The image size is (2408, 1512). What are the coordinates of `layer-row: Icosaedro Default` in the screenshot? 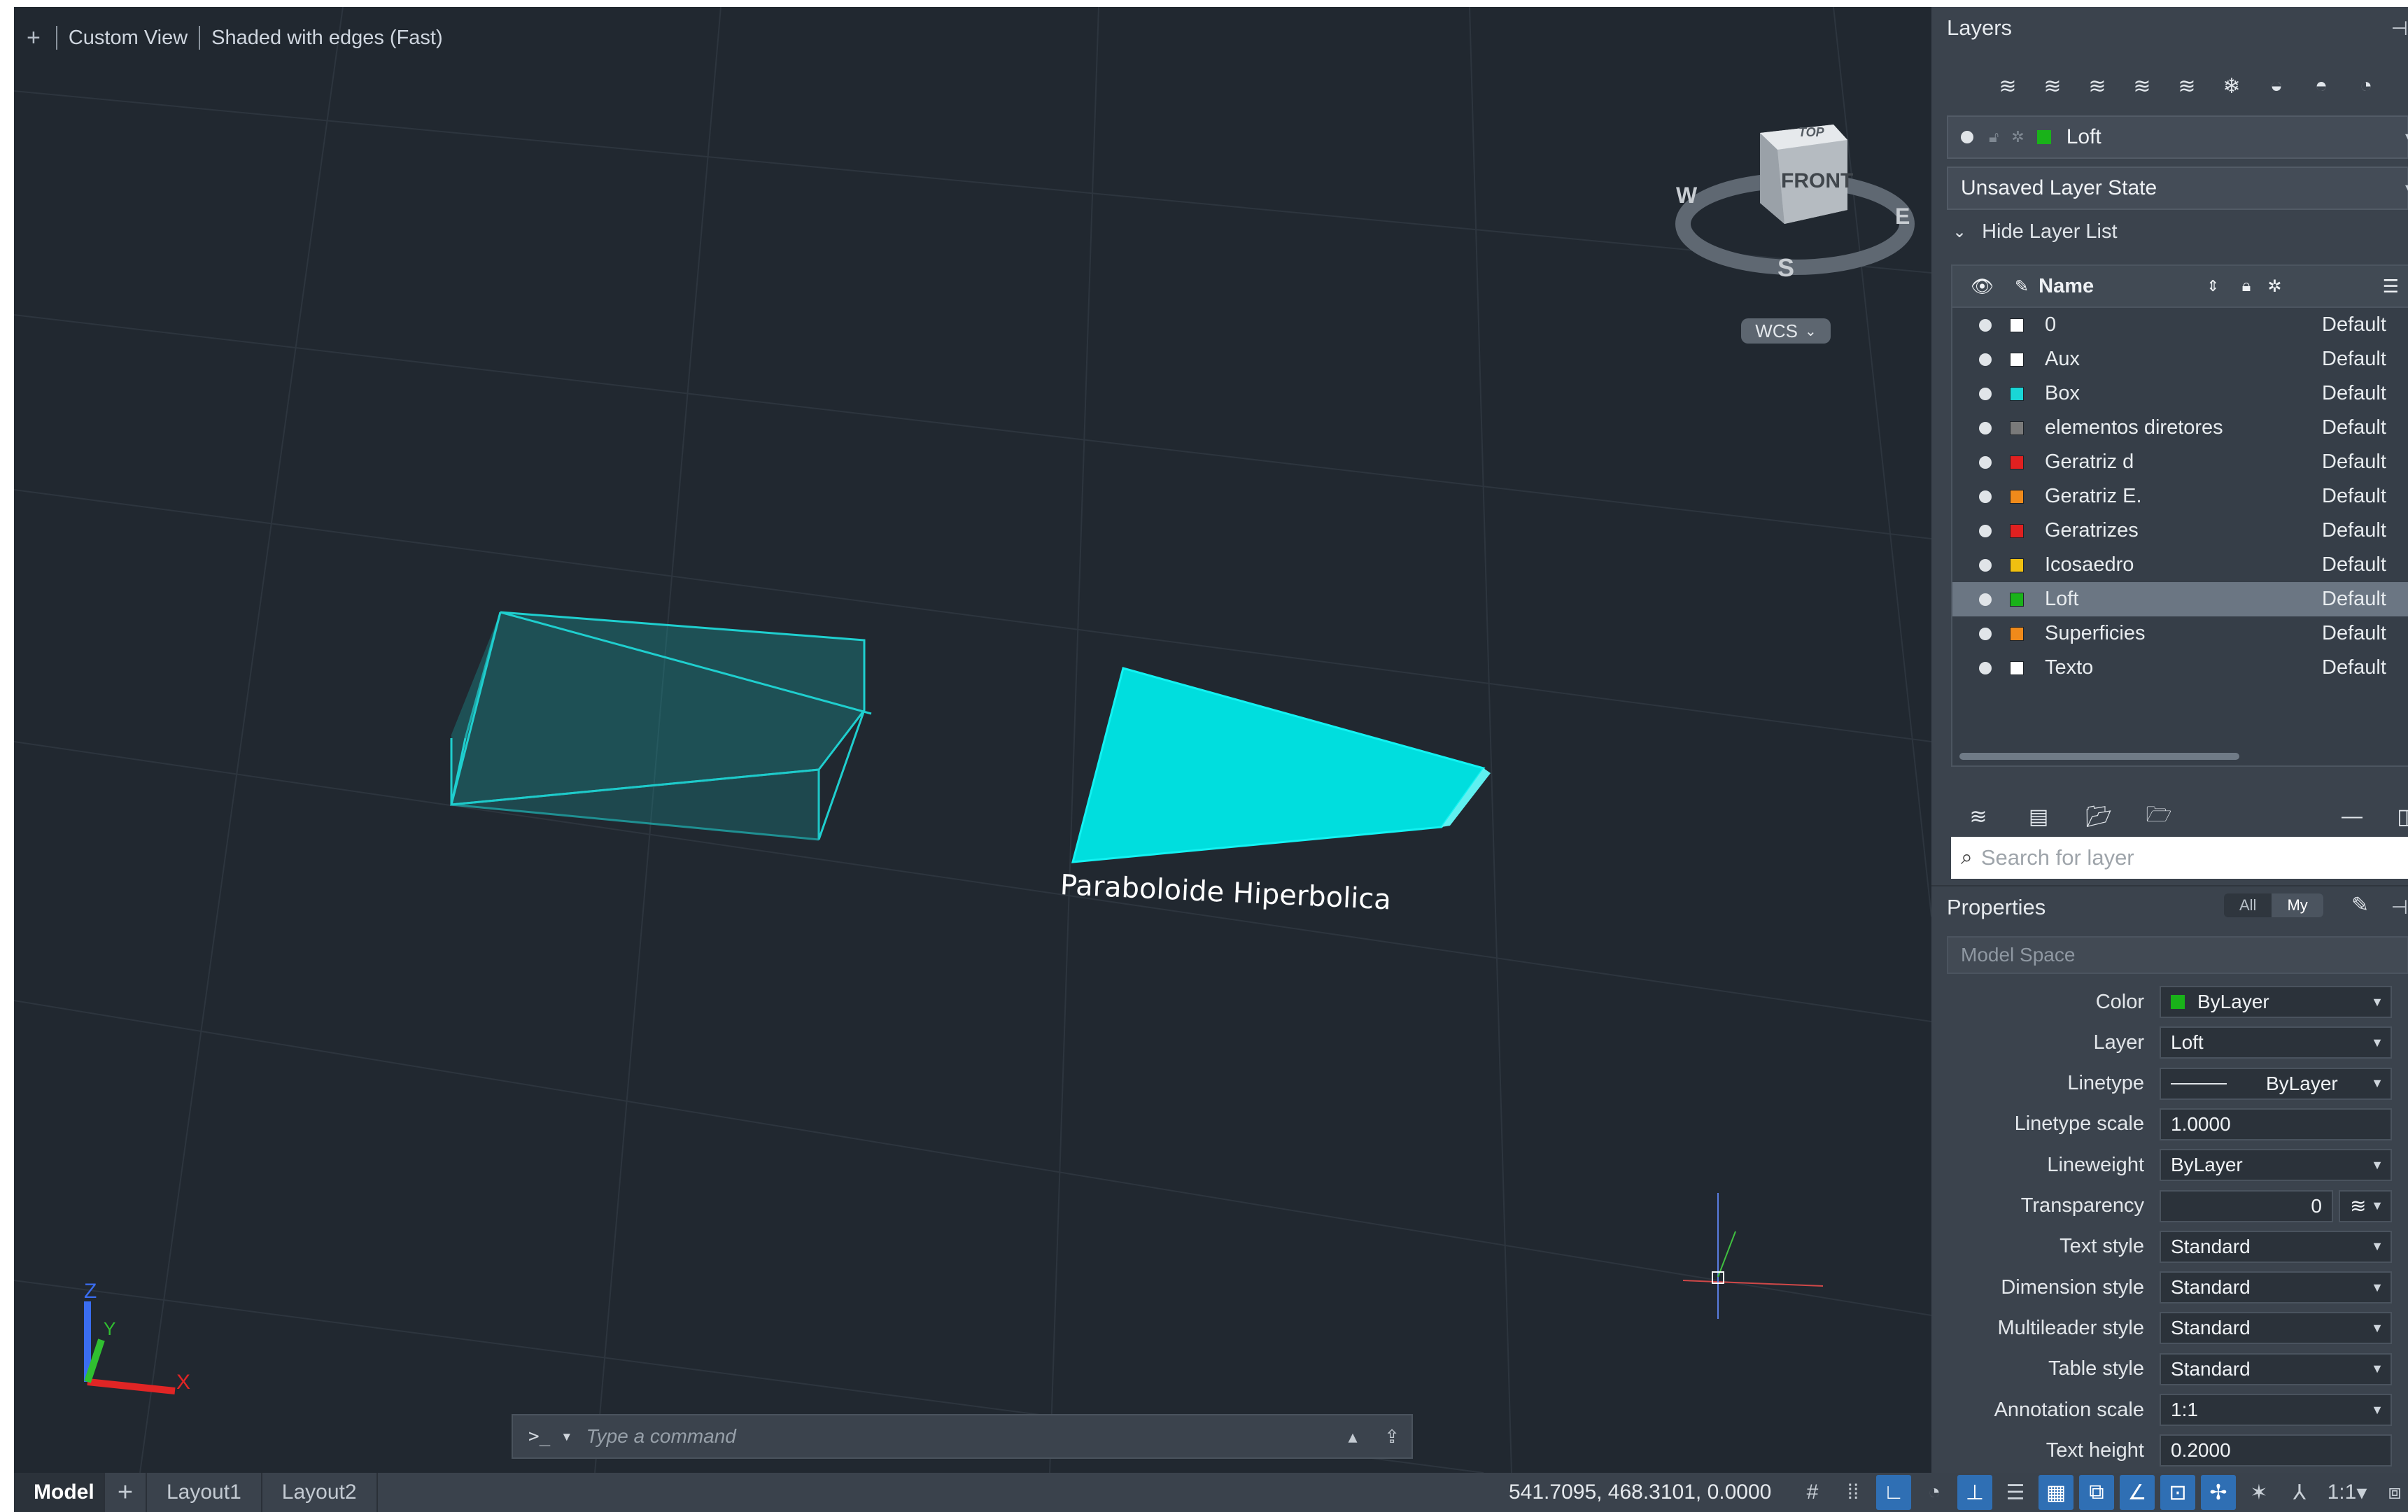 It's located at (2180, 565).